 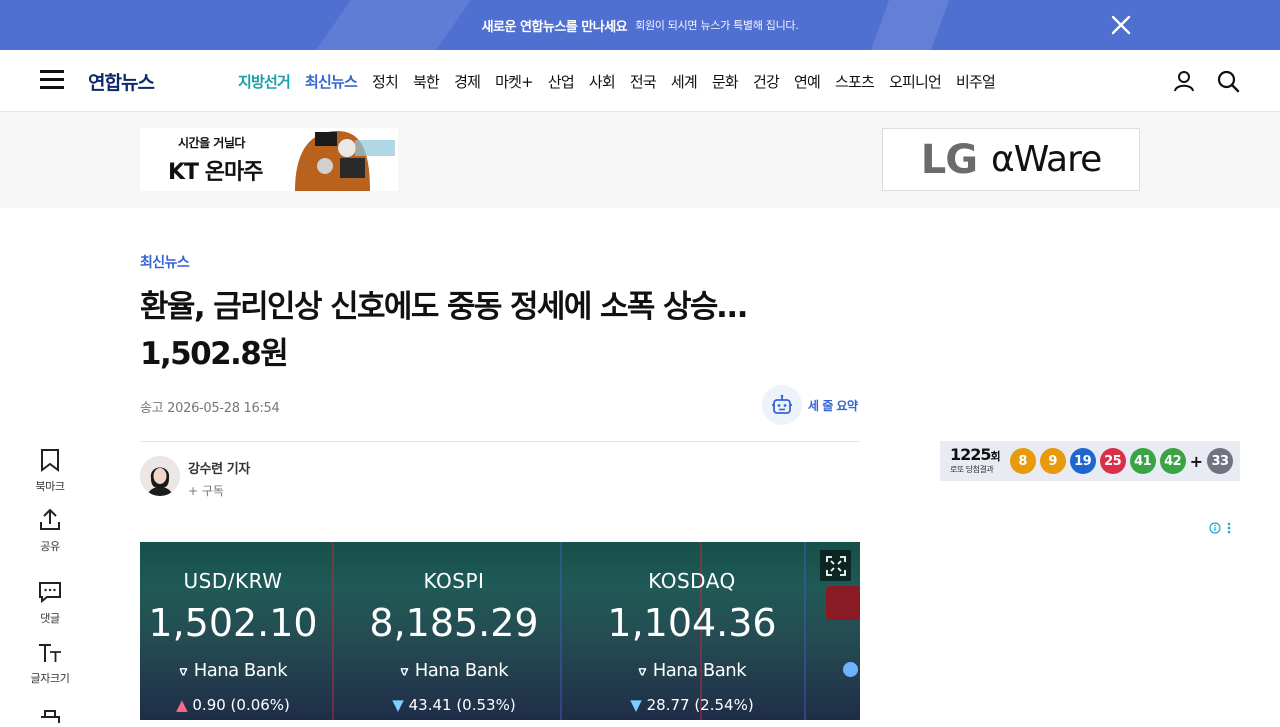 What do you see at coordinates (121, 81) in the screenshot?
I see `site-logo: 연합뉴스` at bounding box center [121, 81].